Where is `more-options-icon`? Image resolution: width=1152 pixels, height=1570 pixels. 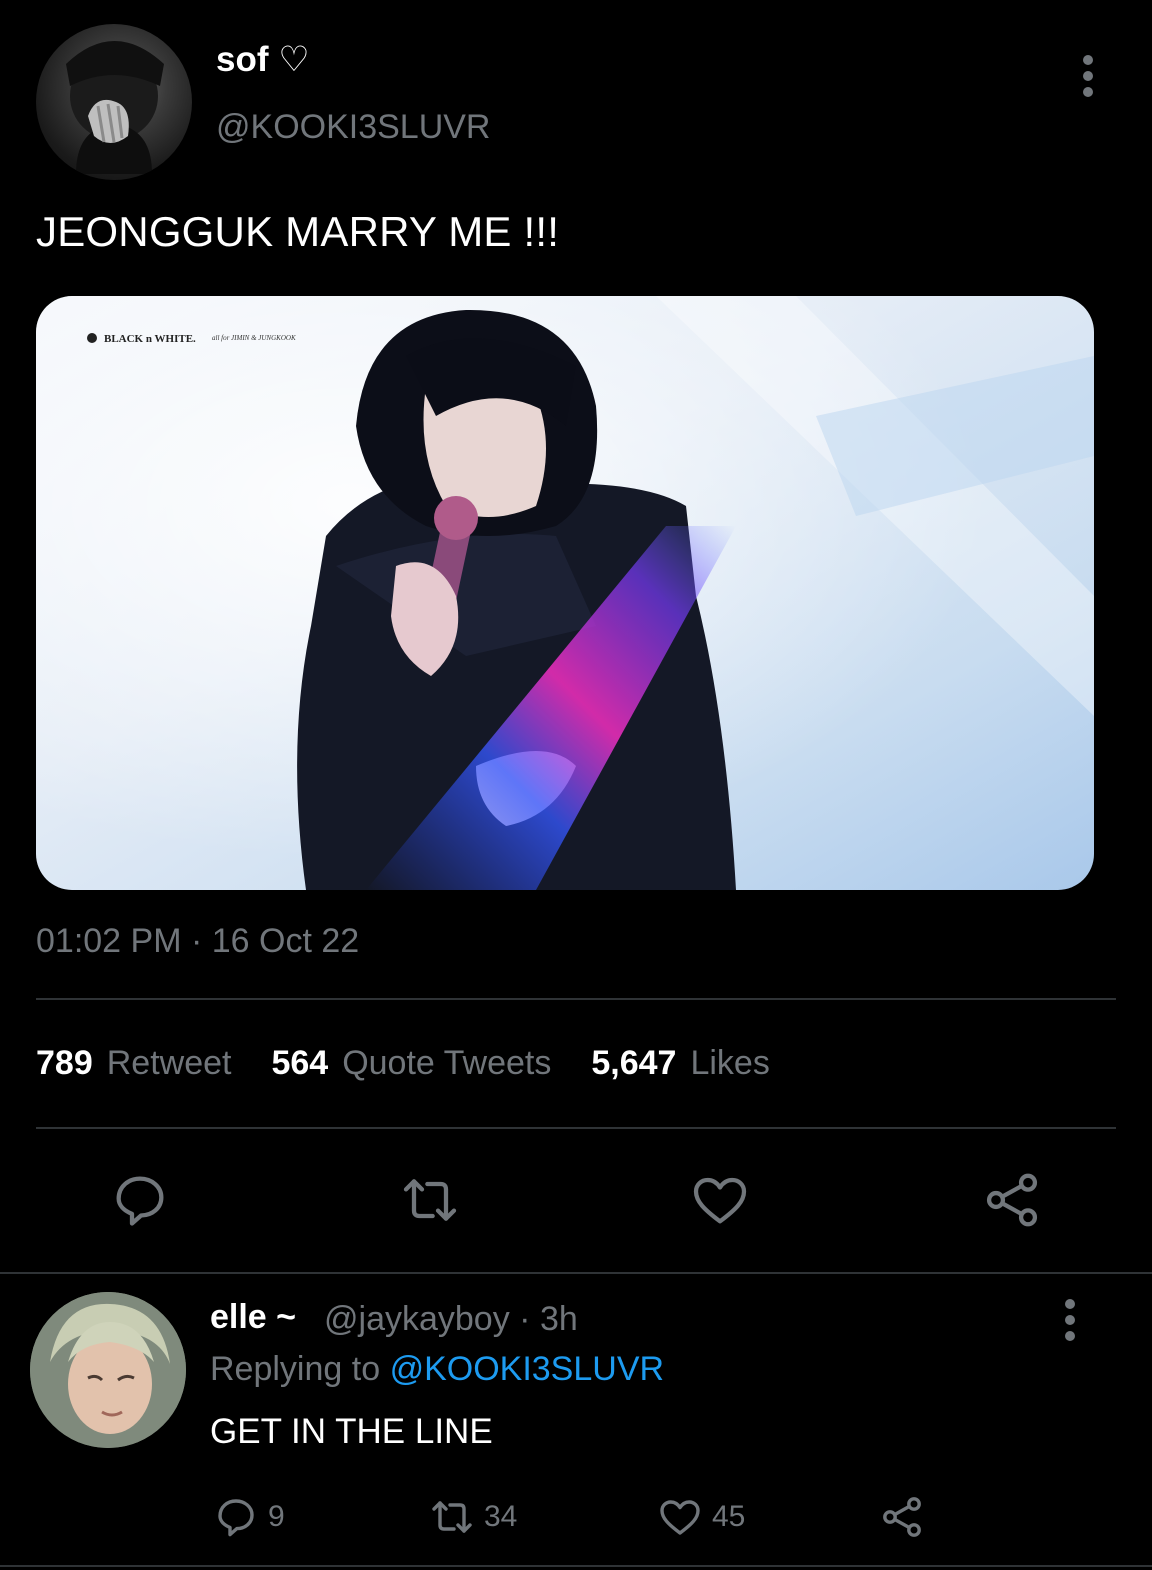 more-options-icon is located at coordinates (1088, 76).